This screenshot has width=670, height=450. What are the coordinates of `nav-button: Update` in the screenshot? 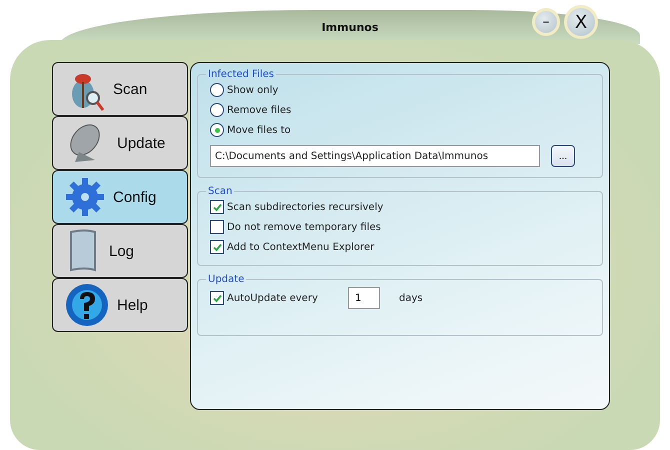 It's located at (120, 143).